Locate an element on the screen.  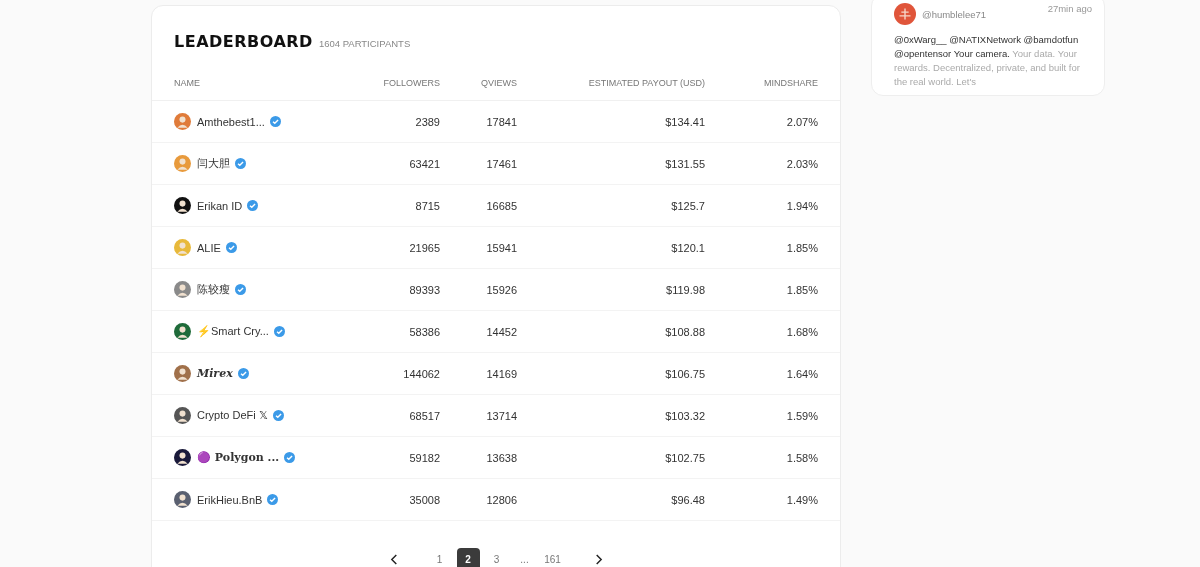
table-cell-text: $102.75 is located at coordinates (684, 457).